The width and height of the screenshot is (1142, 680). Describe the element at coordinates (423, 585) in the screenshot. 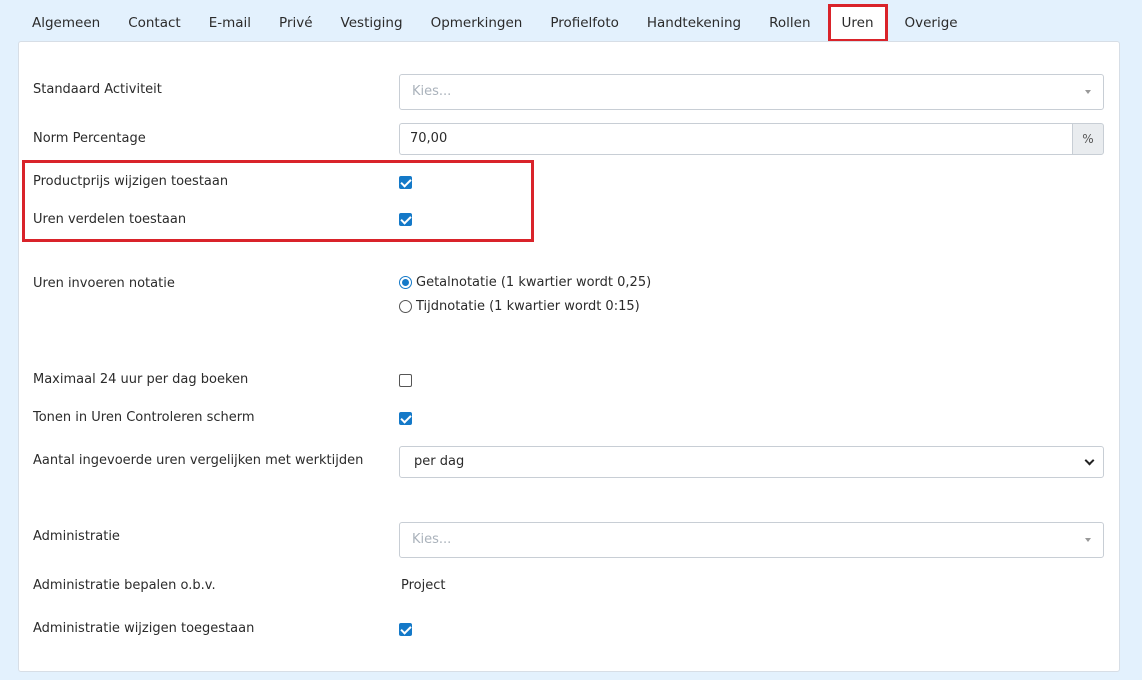

I see `administratie-obv-value: Project` at that location.